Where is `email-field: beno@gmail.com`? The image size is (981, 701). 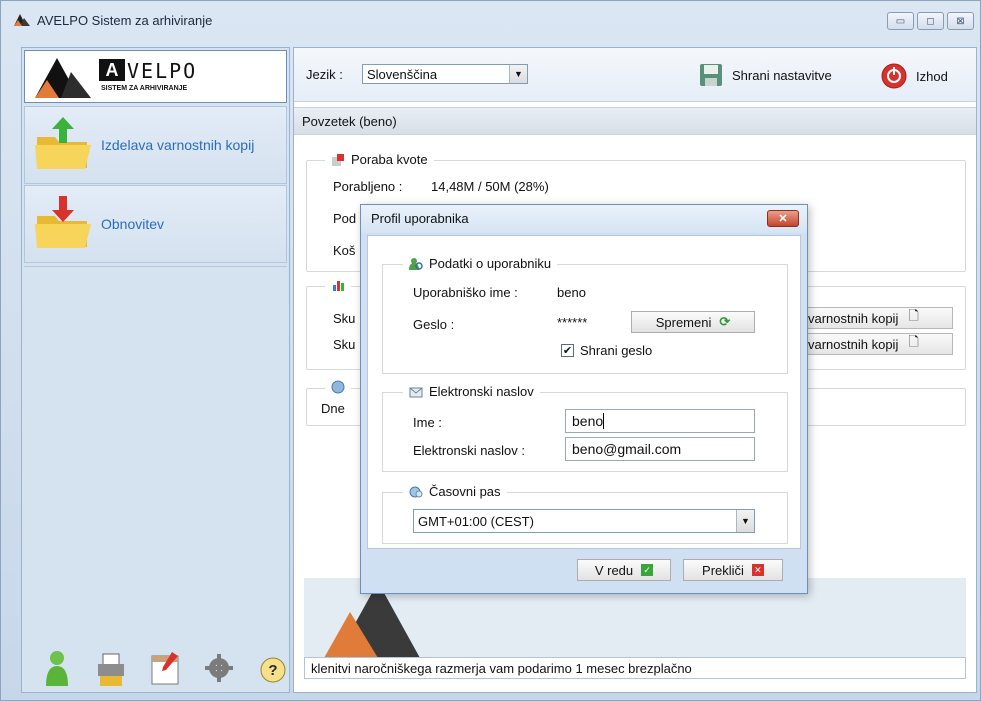 email-field: beno@gmail.com is located at coordinates (660, 449).